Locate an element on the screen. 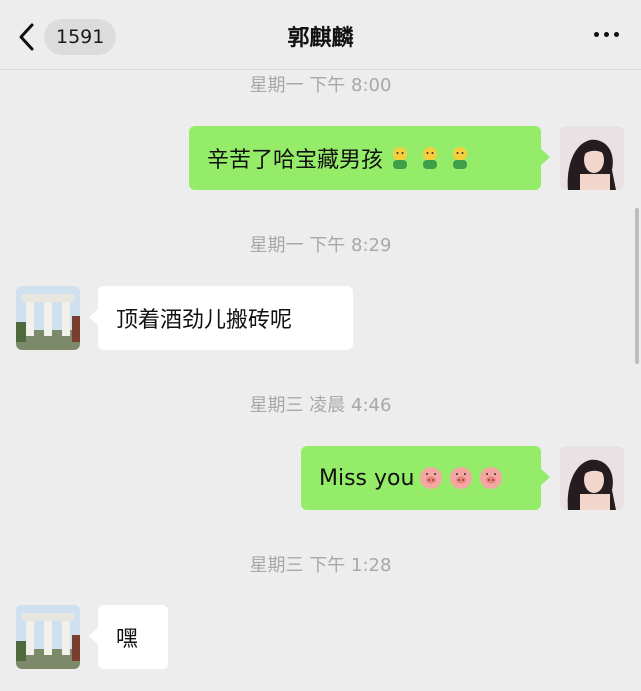 The width and height of the screenshot is (641, 691). incoming-message-bubble: 嘿 is located at coordinates (128, 637).